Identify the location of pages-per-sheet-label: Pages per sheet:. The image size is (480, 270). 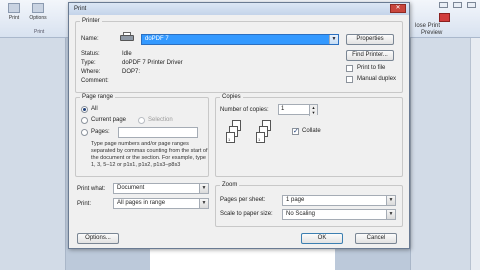
(243, 200).